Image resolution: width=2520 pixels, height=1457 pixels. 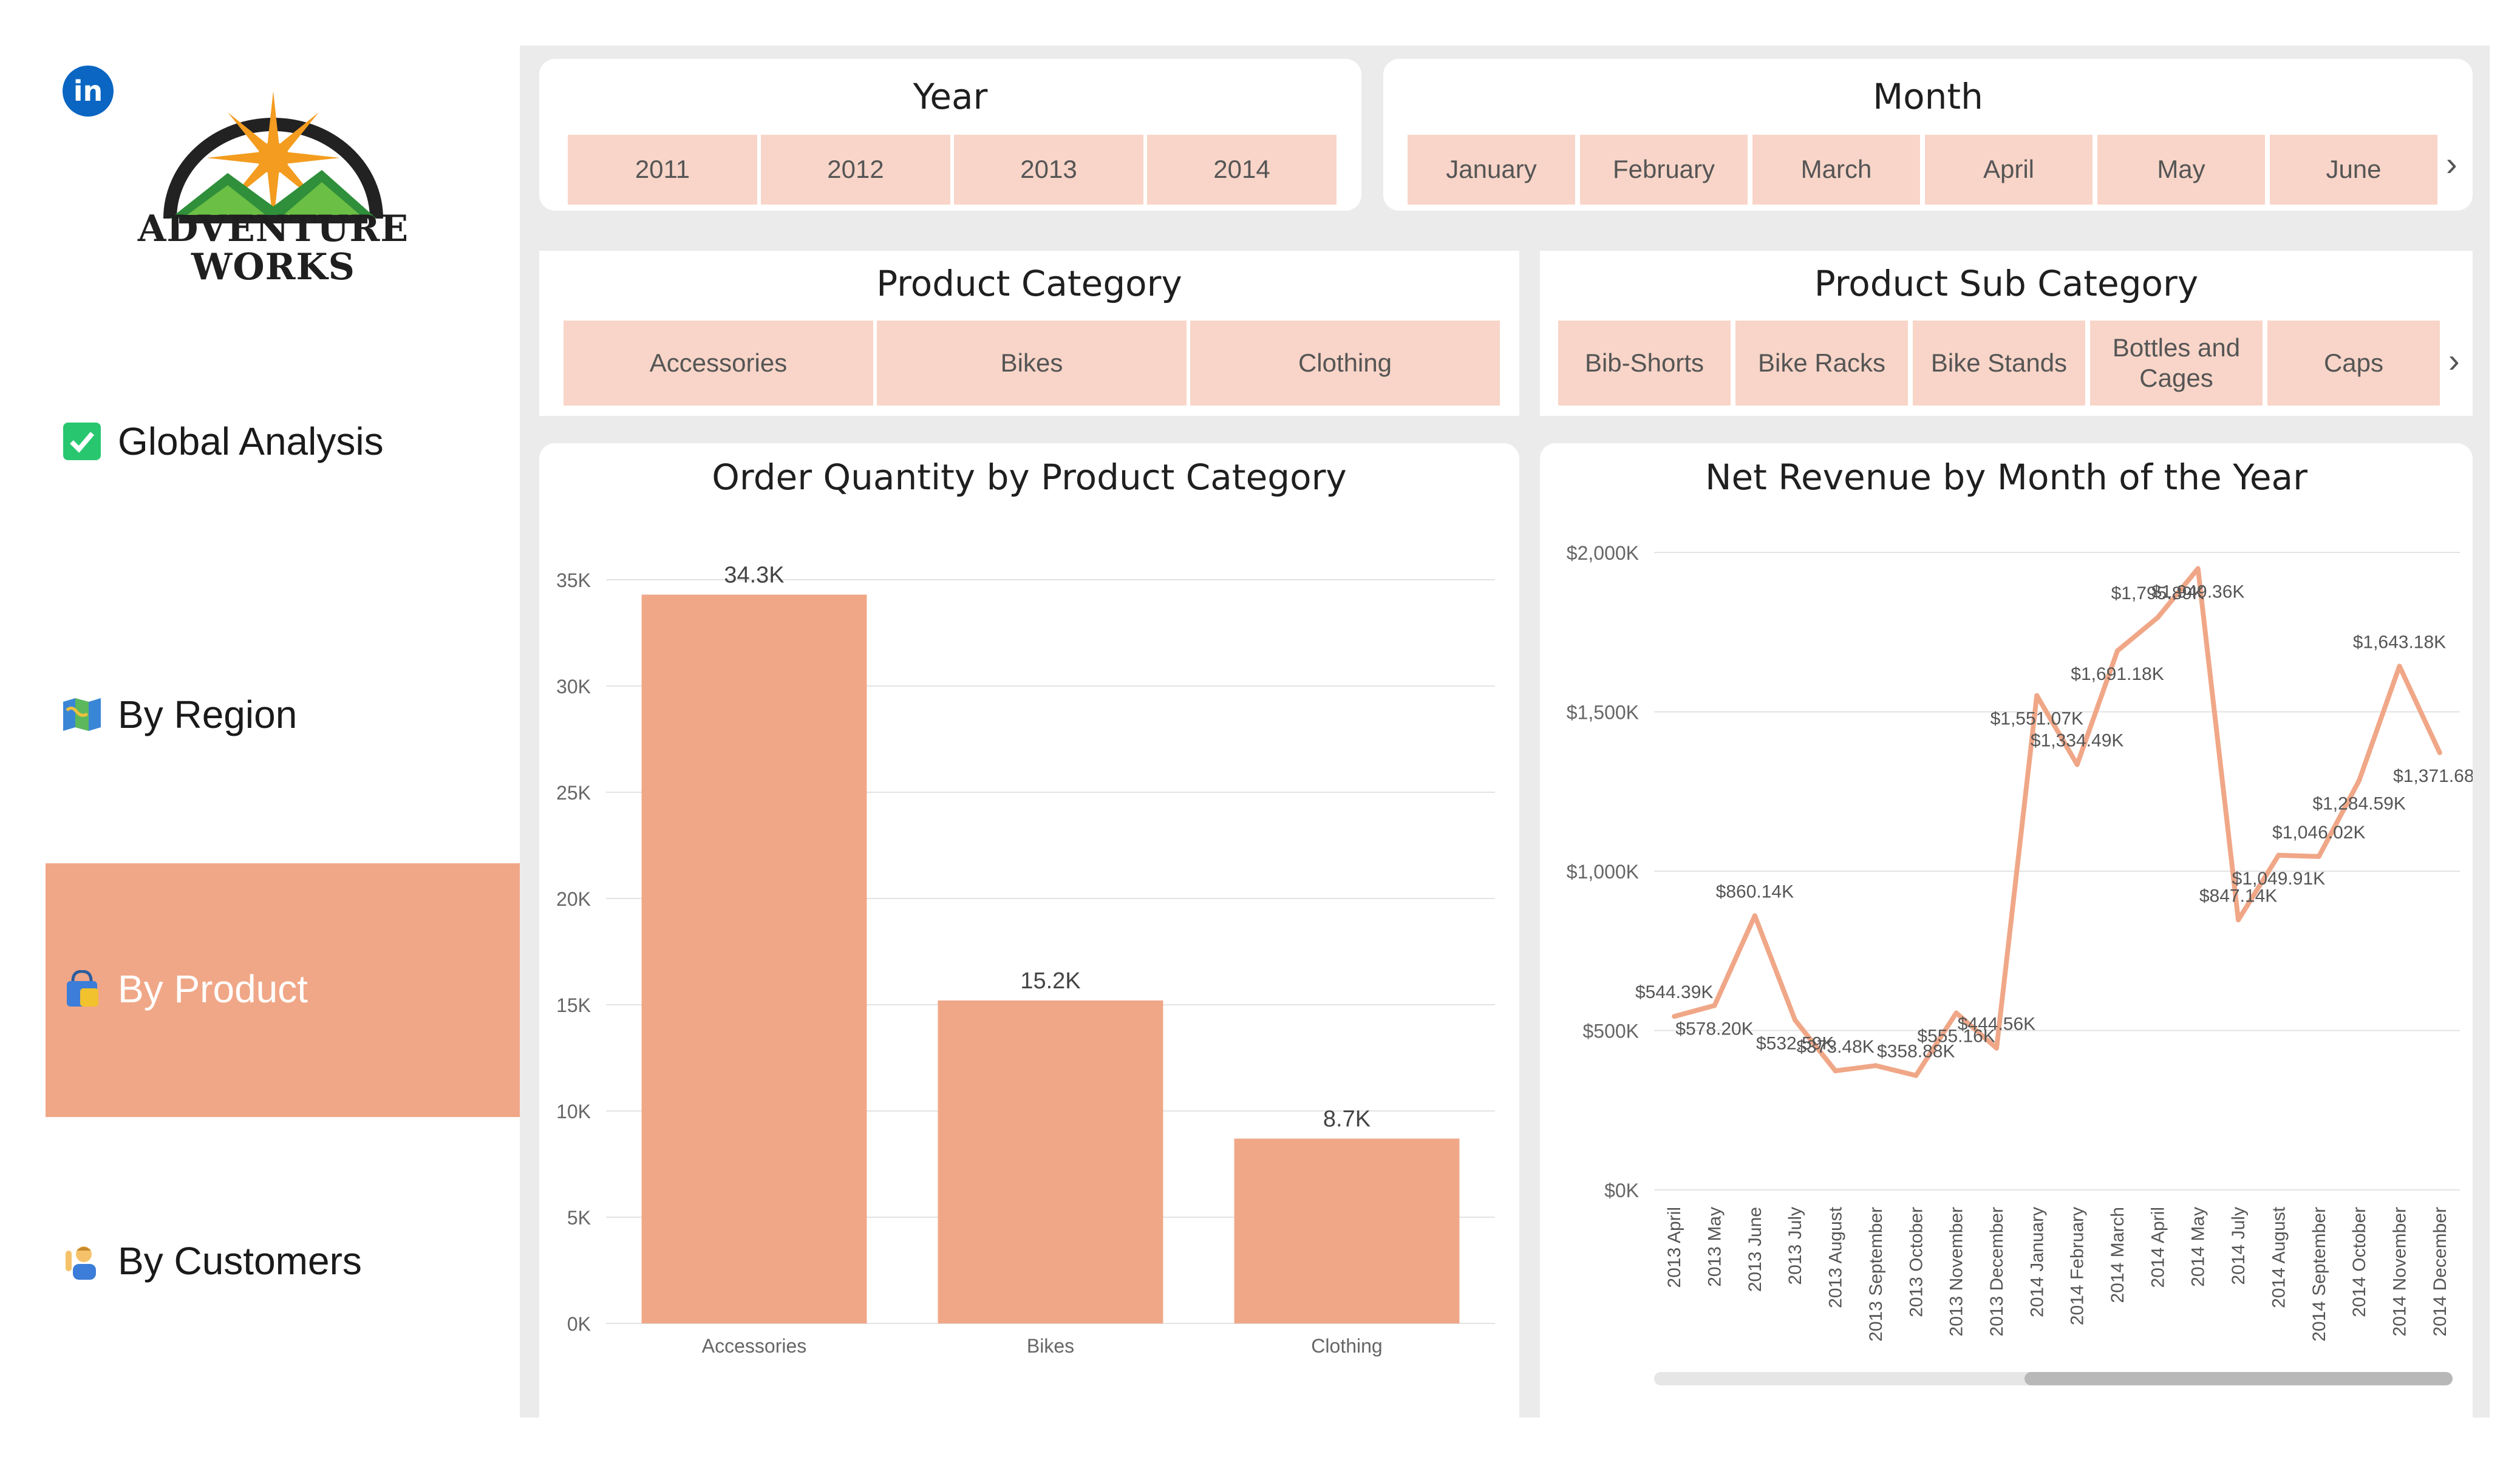 I want to click on x-tick-label: 2013 August, so click(x=1836, y=1257).